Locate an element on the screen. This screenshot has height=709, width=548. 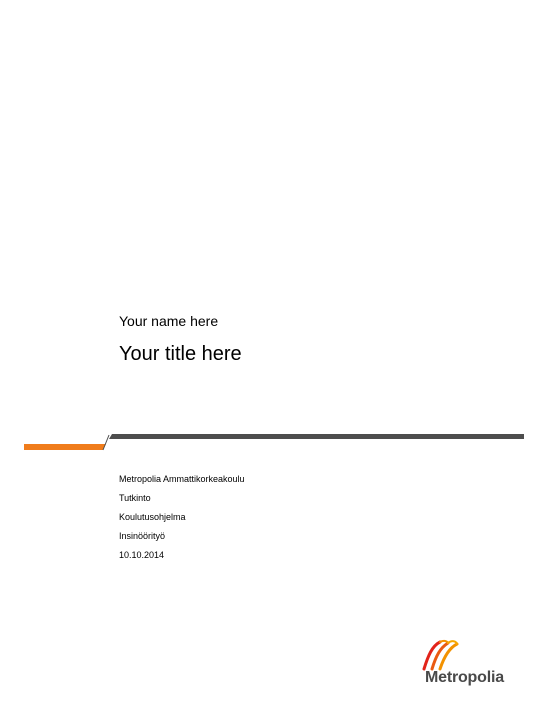
meta-degree: Tutkinto is located at coordinates (135, 498).